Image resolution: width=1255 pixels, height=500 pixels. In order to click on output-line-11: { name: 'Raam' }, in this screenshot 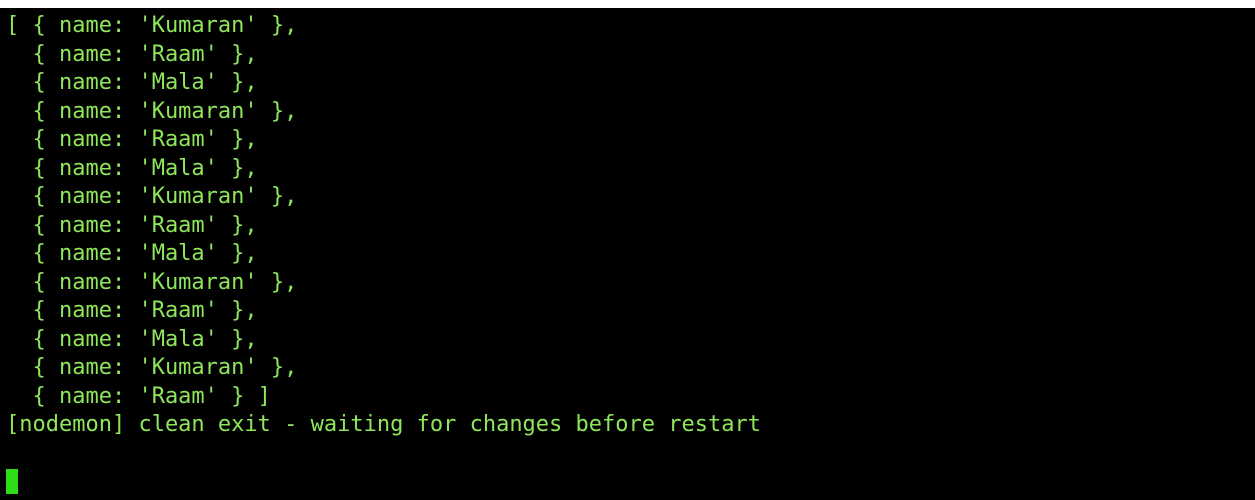, I will do `click(132, 310)`.